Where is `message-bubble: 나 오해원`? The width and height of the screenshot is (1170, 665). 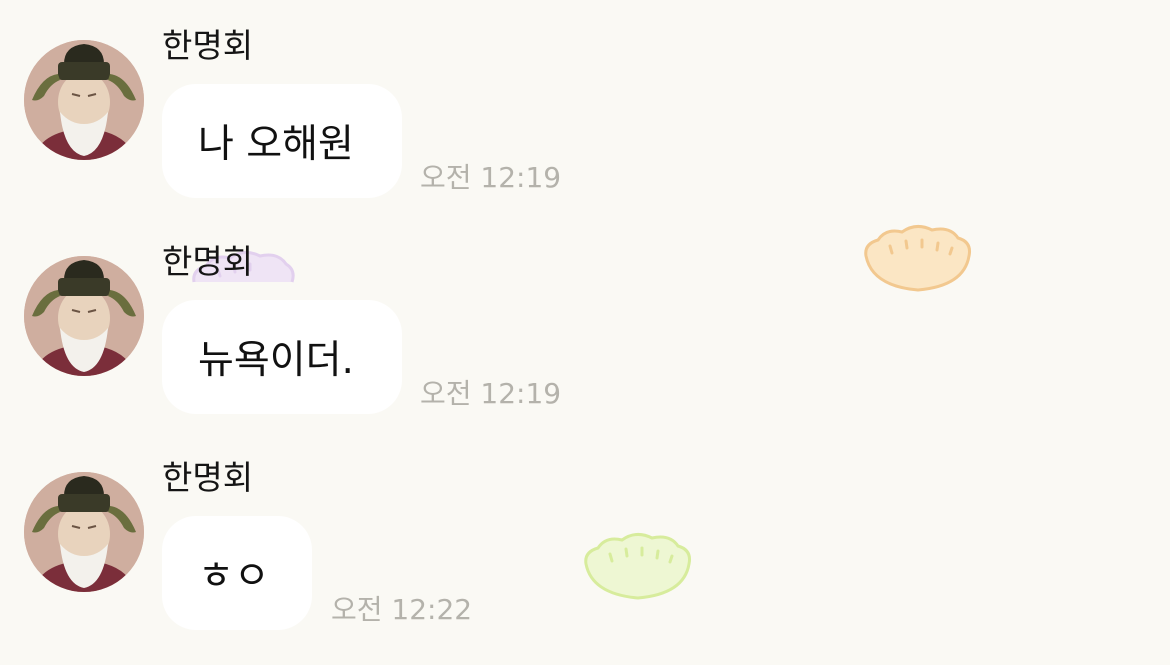 message-bubble: 나 오해원 is located at coordinates (282, 141).